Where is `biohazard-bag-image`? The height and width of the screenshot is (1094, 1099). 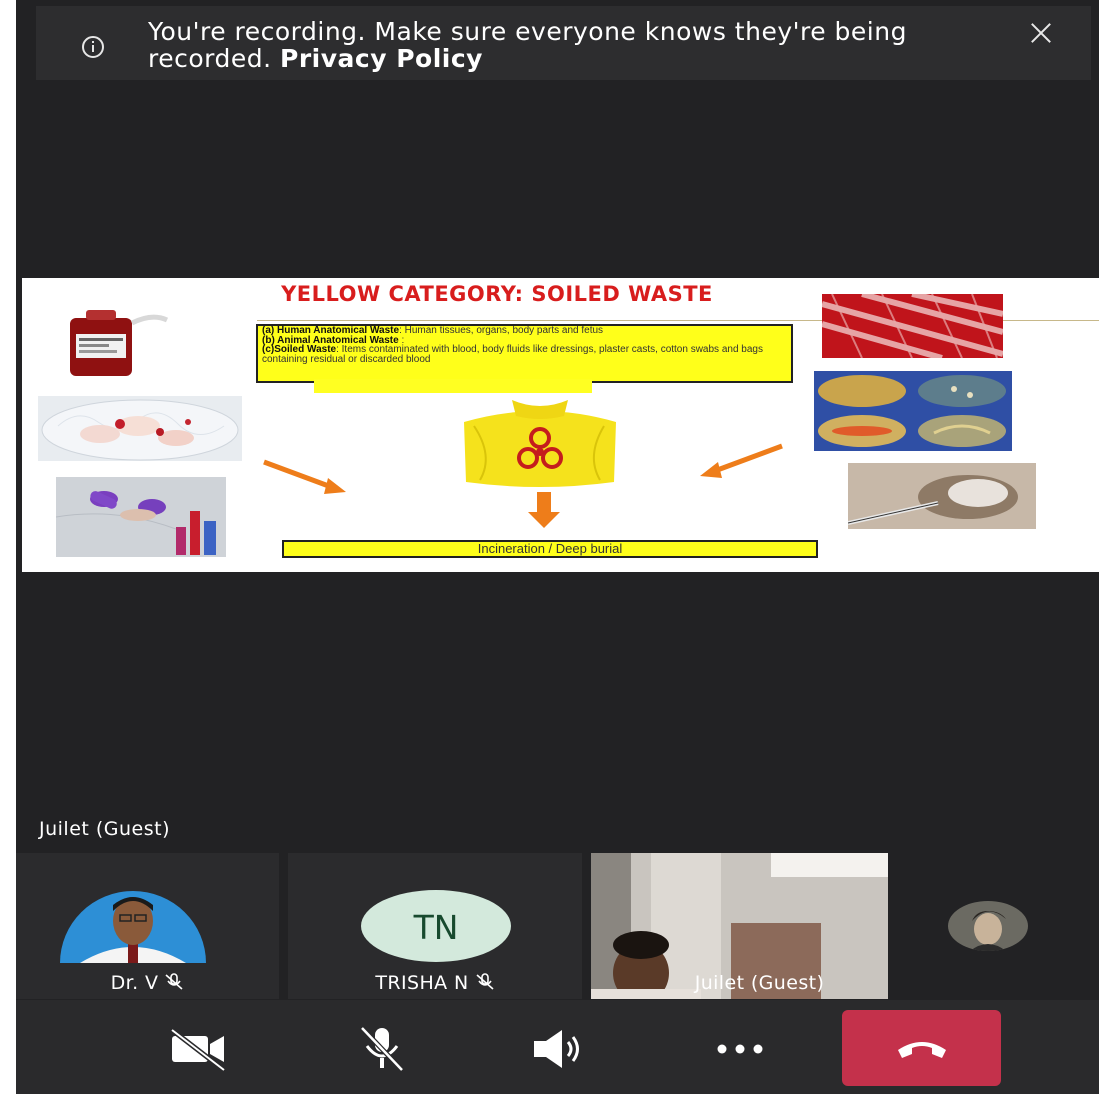
biohazard-bag-image is located at coordinates (540, 443).